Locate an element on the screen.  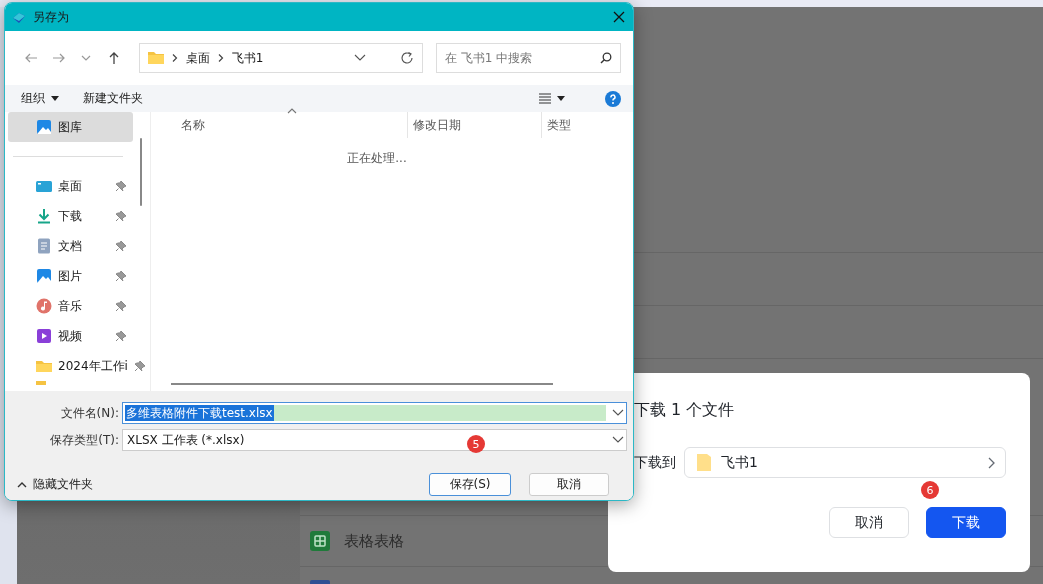
field-label: 下载到 is located at coordinates (655, 462).